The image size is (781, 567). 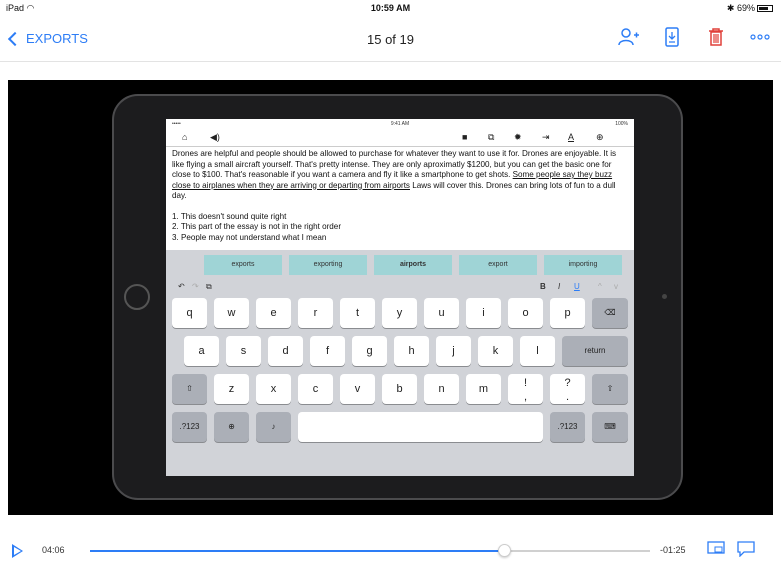 What do you see at coordinates (525, 389) in the screenshot?
I see `key-exclaim-comma: !,` at bounding box center [525, 389].